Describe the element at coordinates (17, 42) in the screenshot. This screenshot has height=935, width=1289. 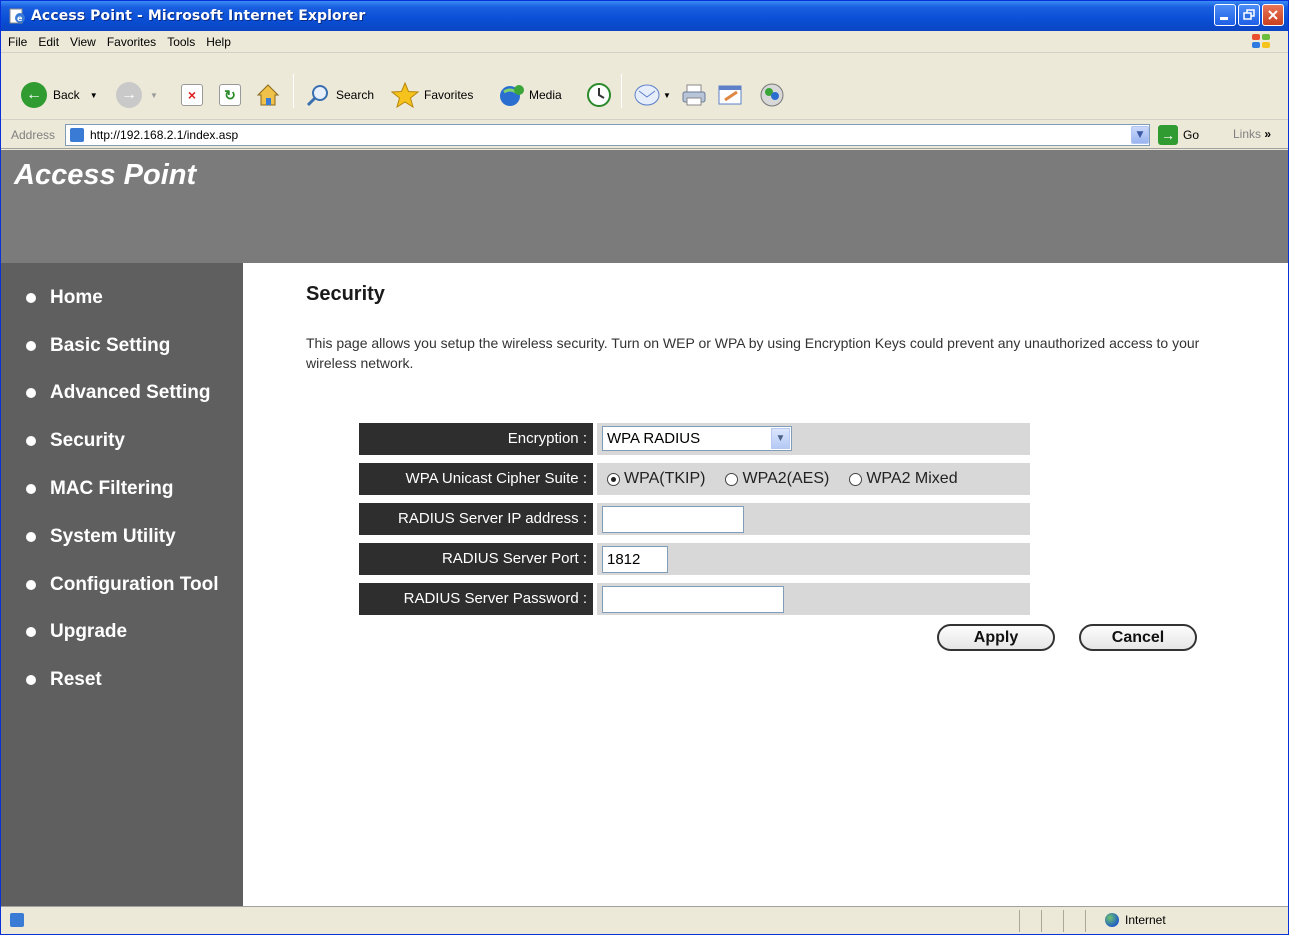
I see `menu-file: File` at that location.